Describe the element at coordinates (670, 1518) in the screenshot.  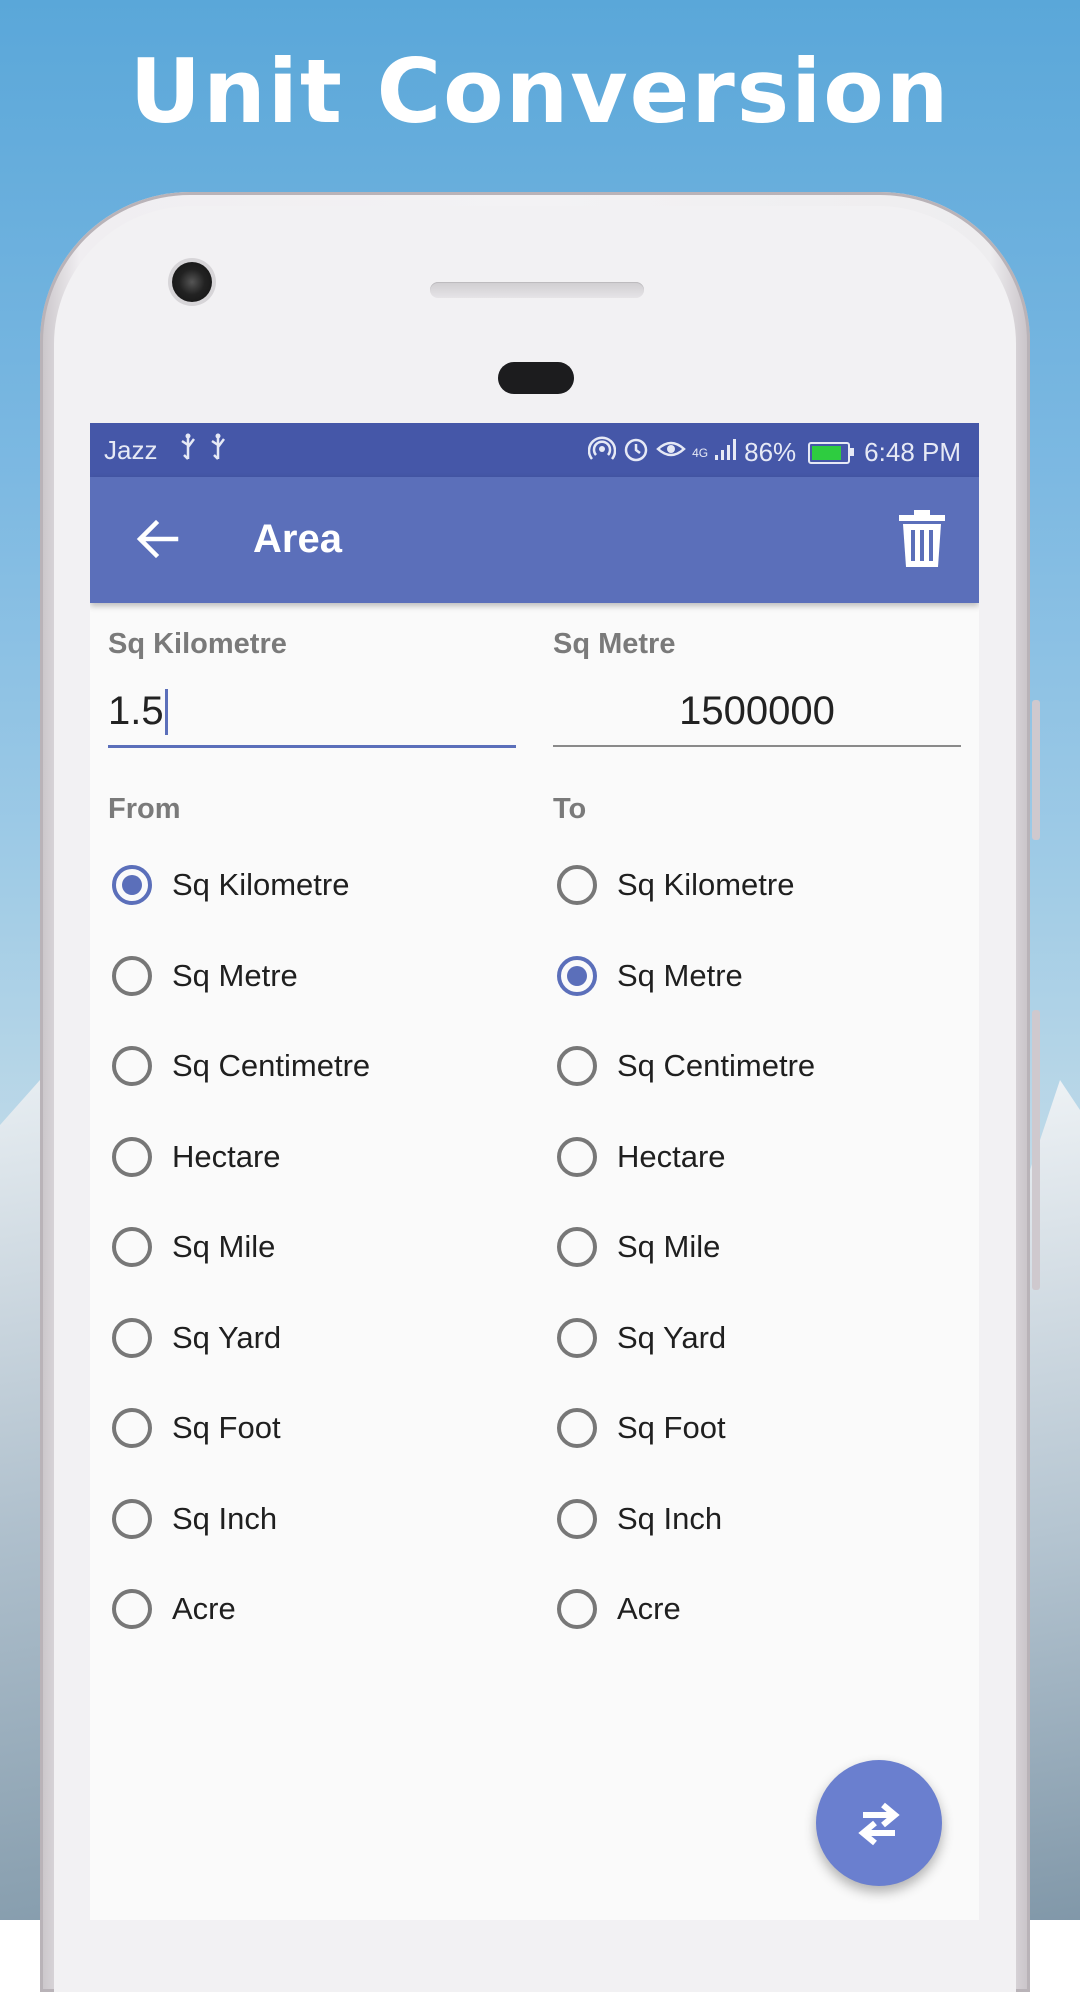
I see `to-unit-option-label: Sq Inch` at that location.